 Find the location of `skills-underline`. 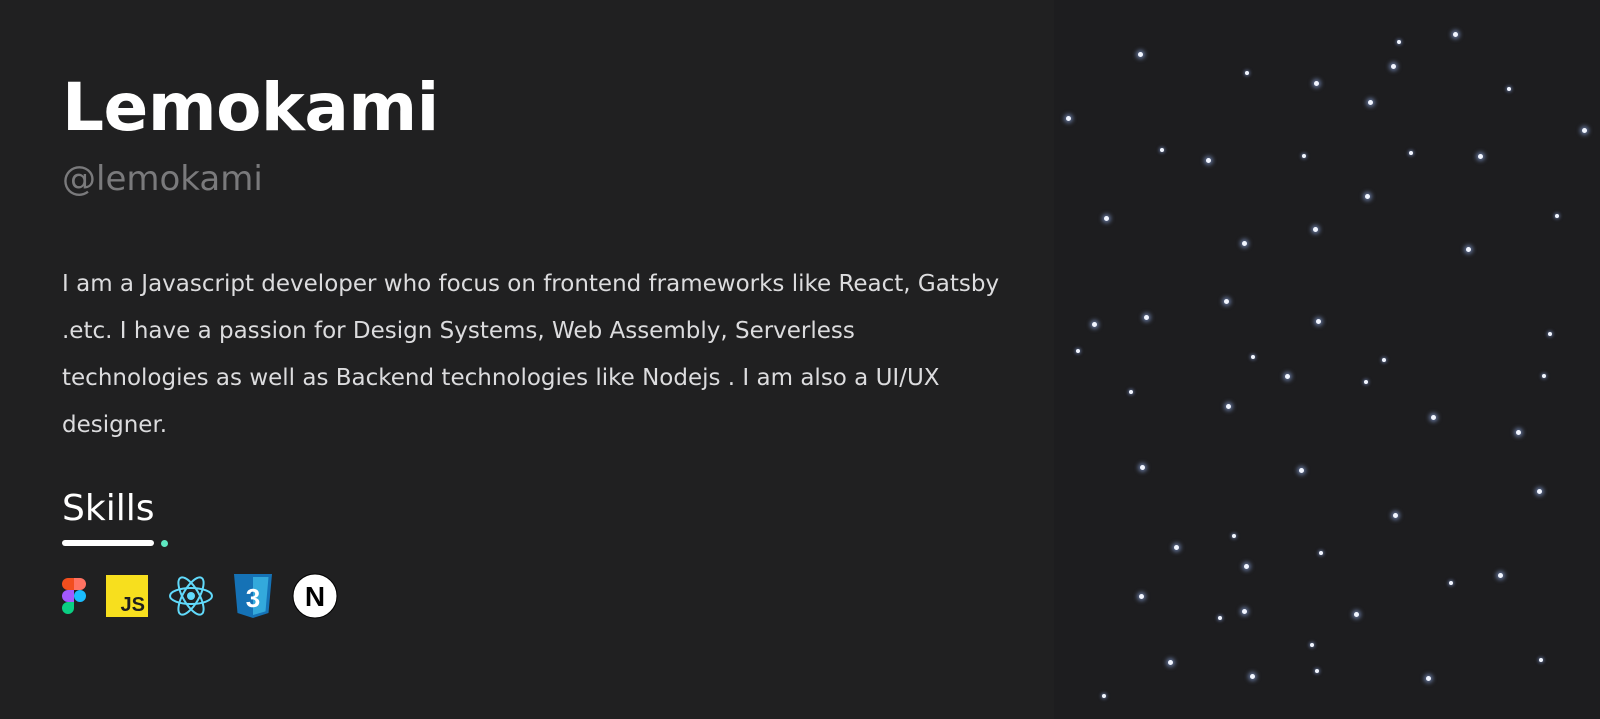

skills-underline is located at coordinates (542, 544).